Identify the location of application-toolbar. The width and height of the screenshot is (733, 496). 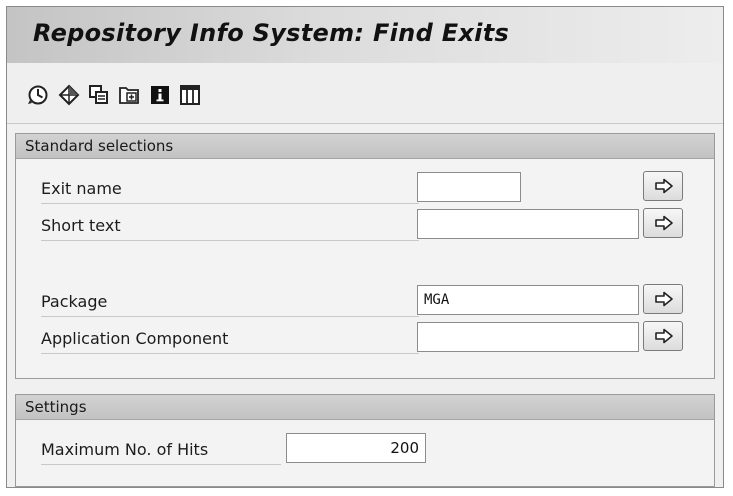
(365, 93).